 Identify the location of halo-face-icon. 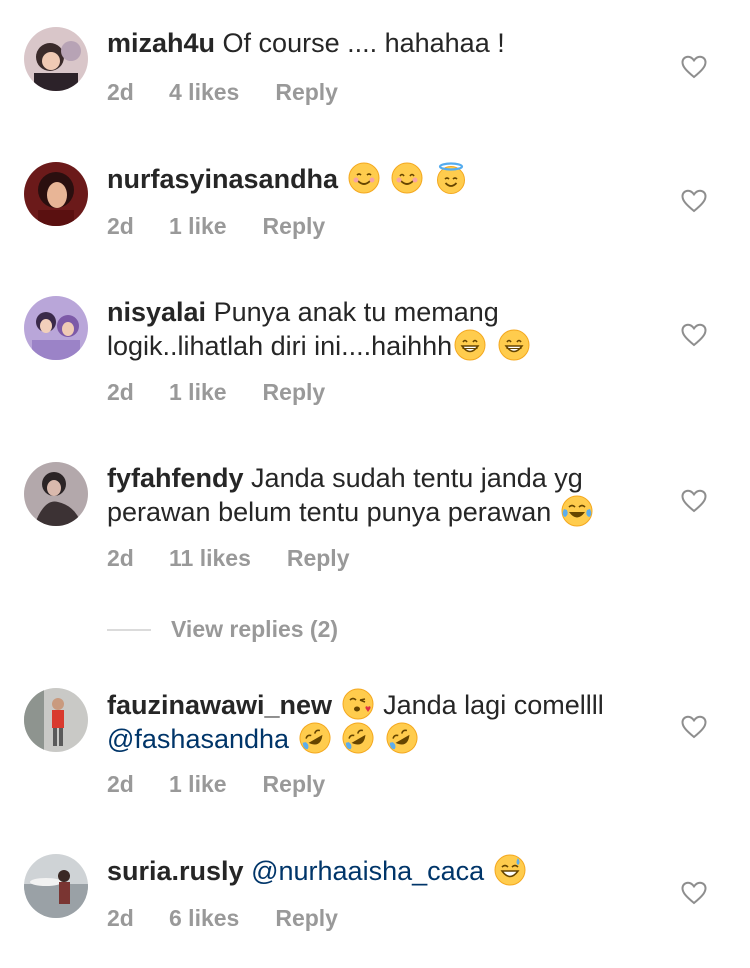
(451, 178).